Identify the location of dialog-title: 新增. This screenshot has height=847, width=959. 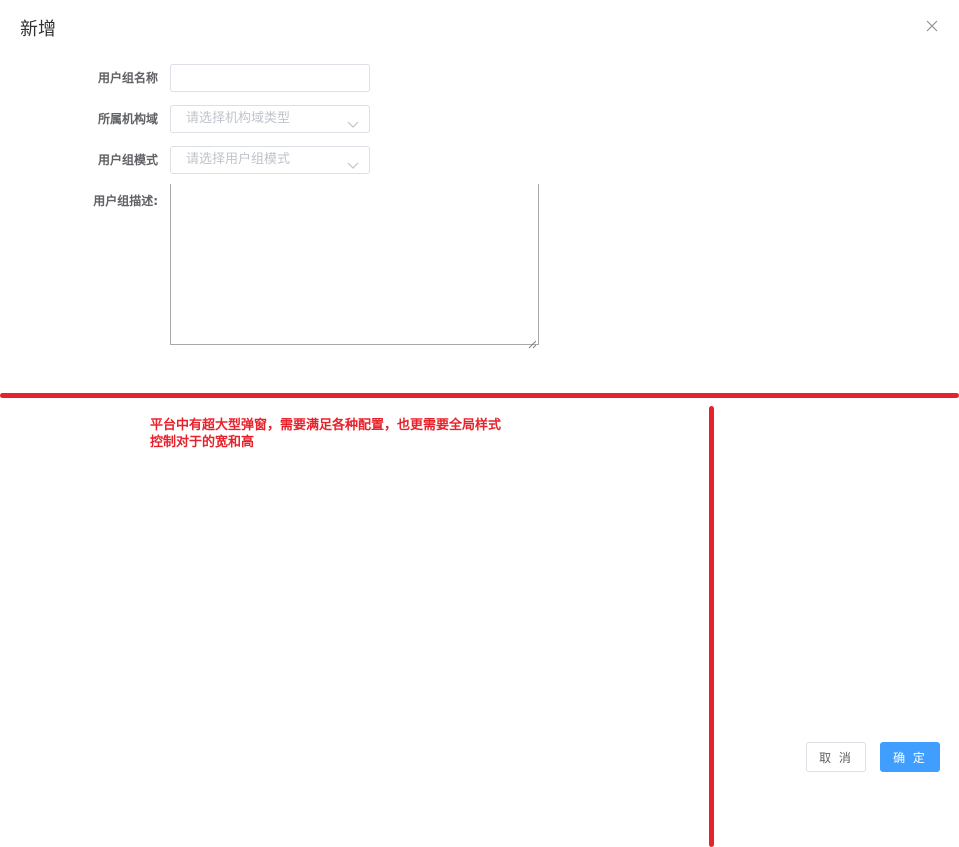
(38, 29).